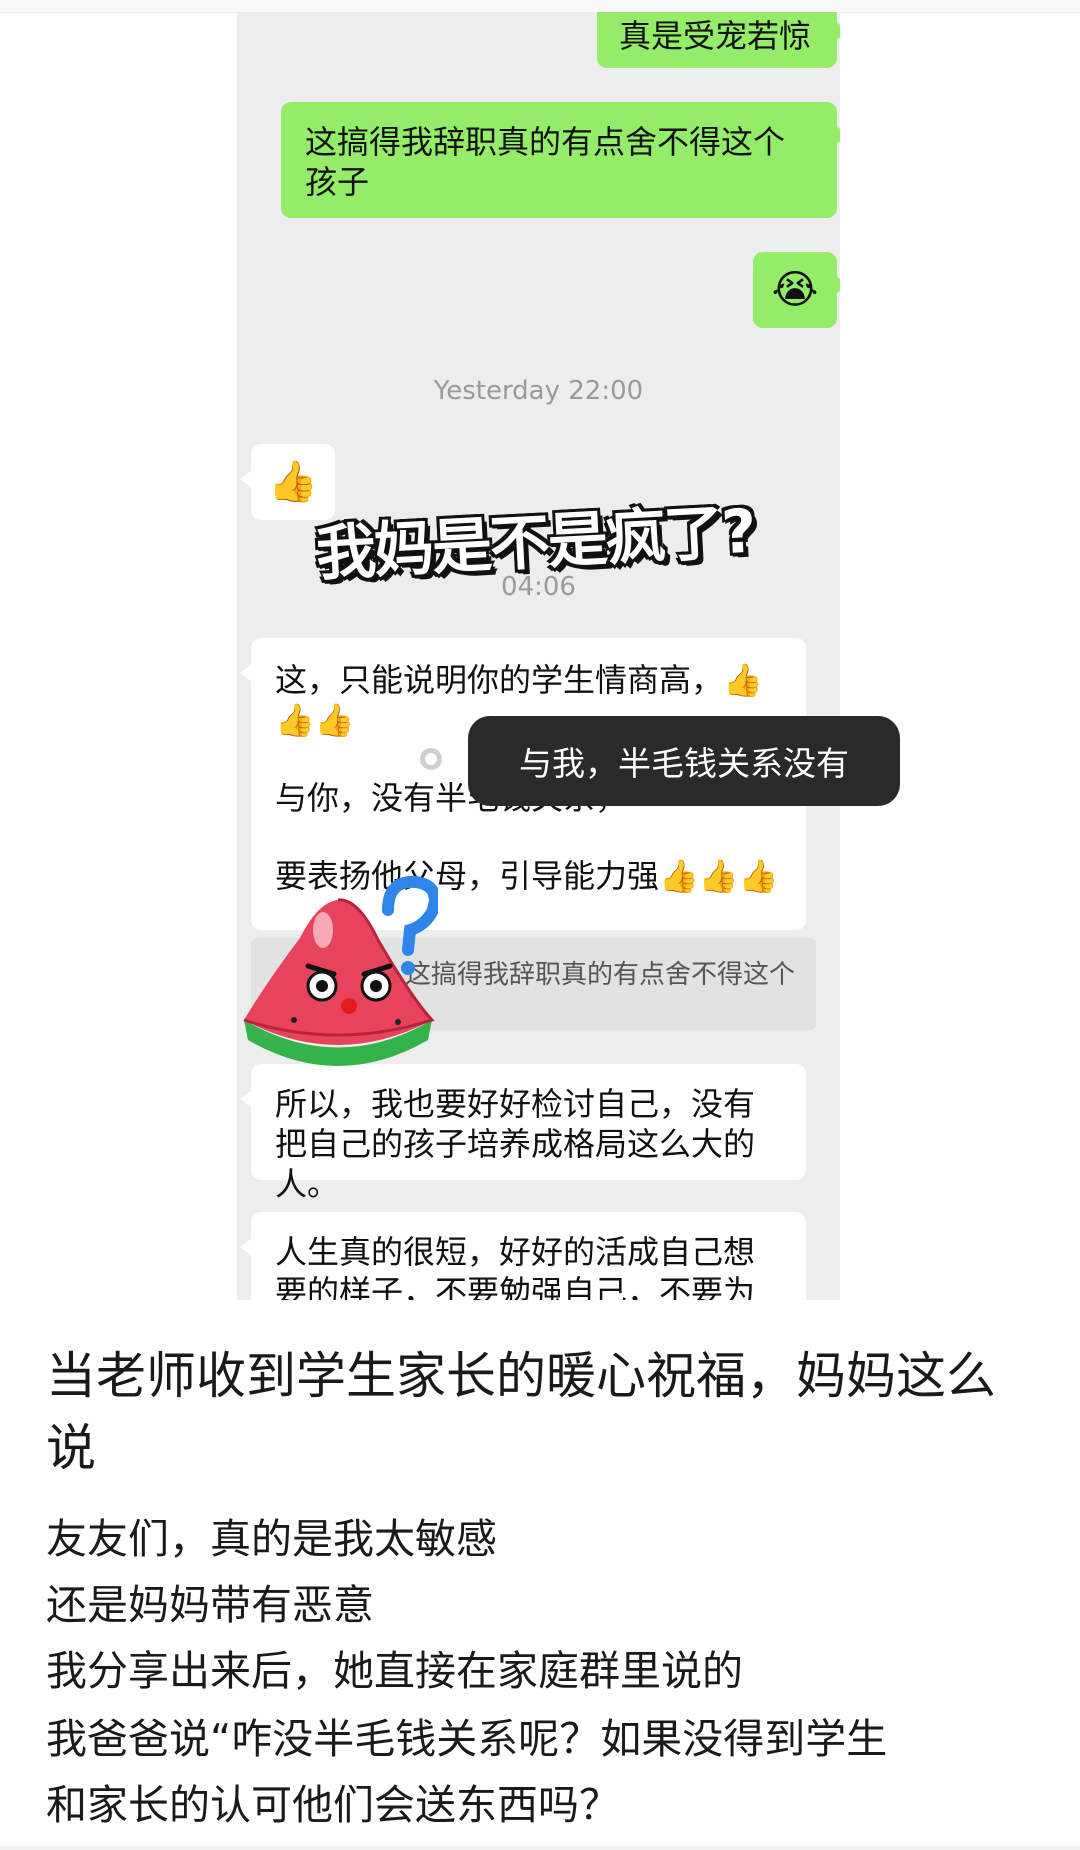 This screenshot has height=1850, width=1080. What do you see at coordinates (271, 1539) in the screenshot?
I see `article-line: 友友们，真的是我太敏感` at bounding box center [271, 1539].